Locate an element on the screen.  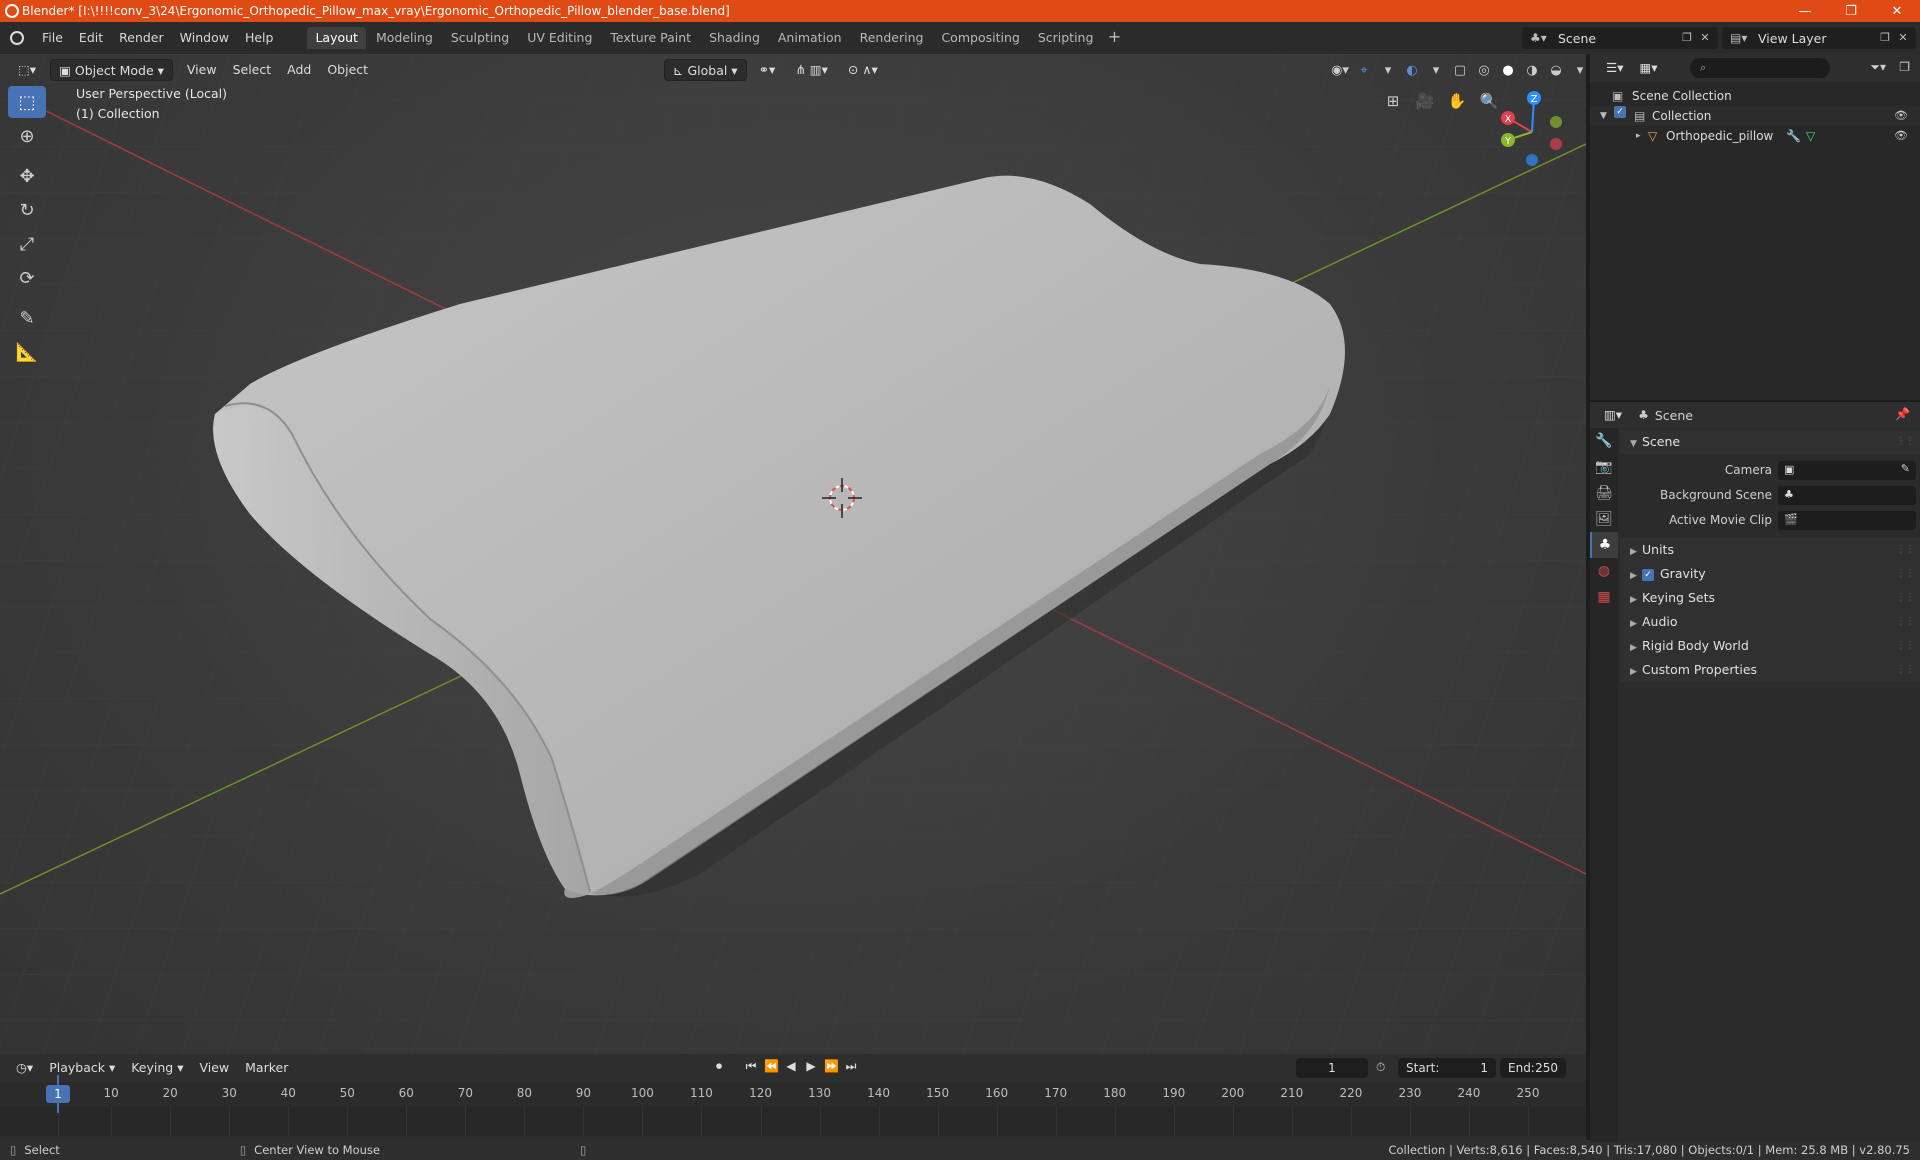
scene-selector: ♣▾ Scene ❐ ✕ is located at coordinates (1620, 38).